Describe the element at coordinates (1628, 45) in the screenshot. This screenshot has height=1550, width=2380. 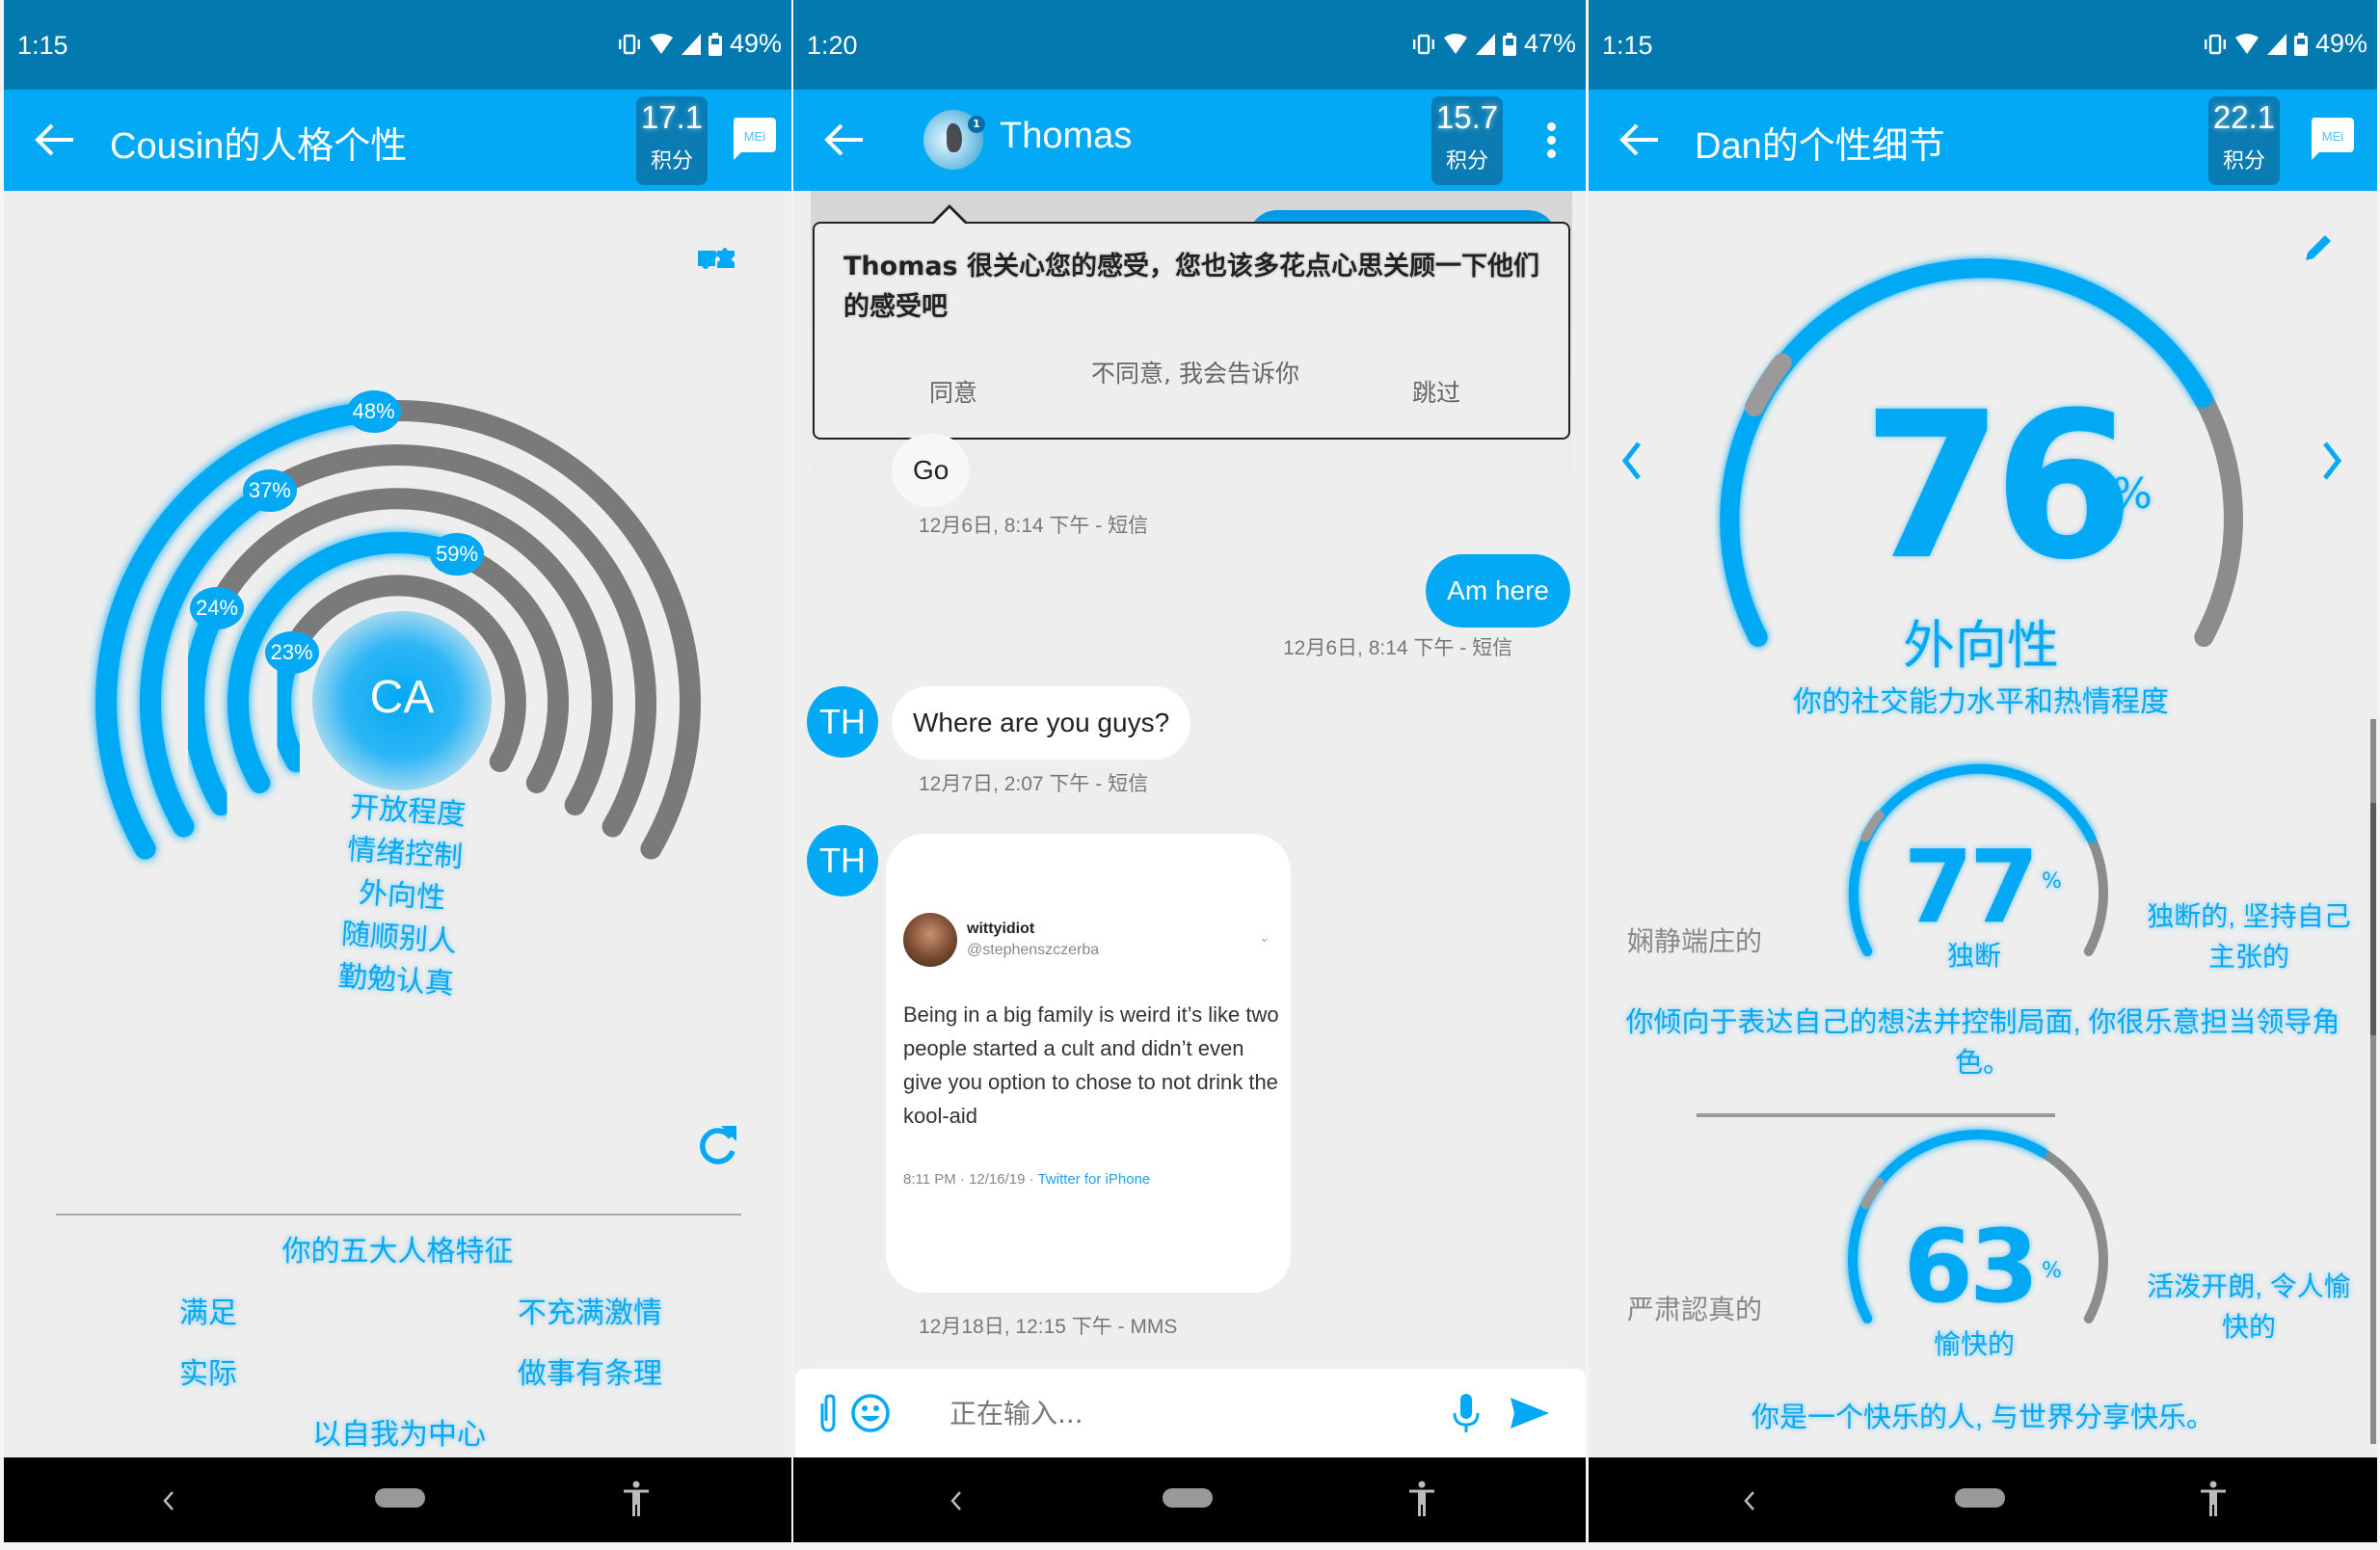
I see `status-time: 1:15` at that location.